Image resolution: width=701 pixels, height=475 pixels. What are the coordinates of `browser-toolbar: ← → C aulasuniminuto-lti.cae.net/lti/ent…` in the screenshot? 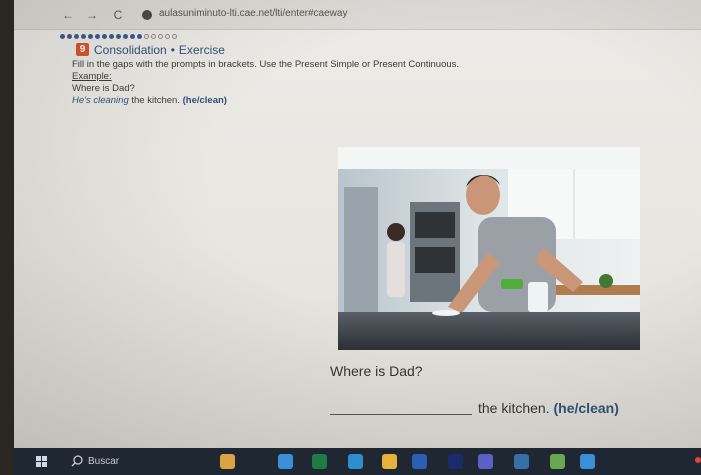 It's located at (357, 15).